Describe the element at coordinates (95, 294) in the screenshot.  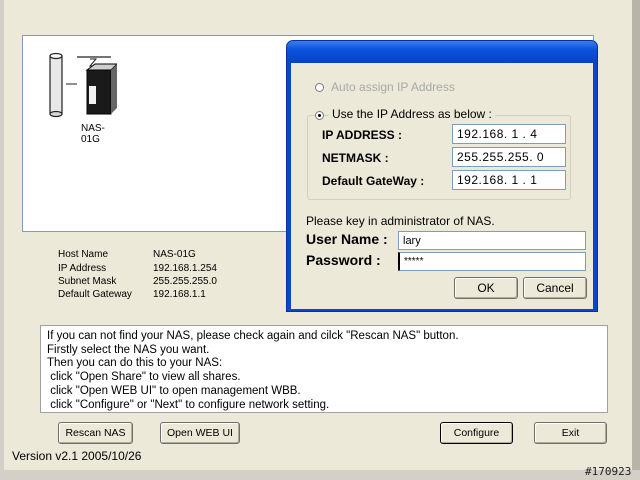
I see `default-gateway-label: Default Gateway` at that location.